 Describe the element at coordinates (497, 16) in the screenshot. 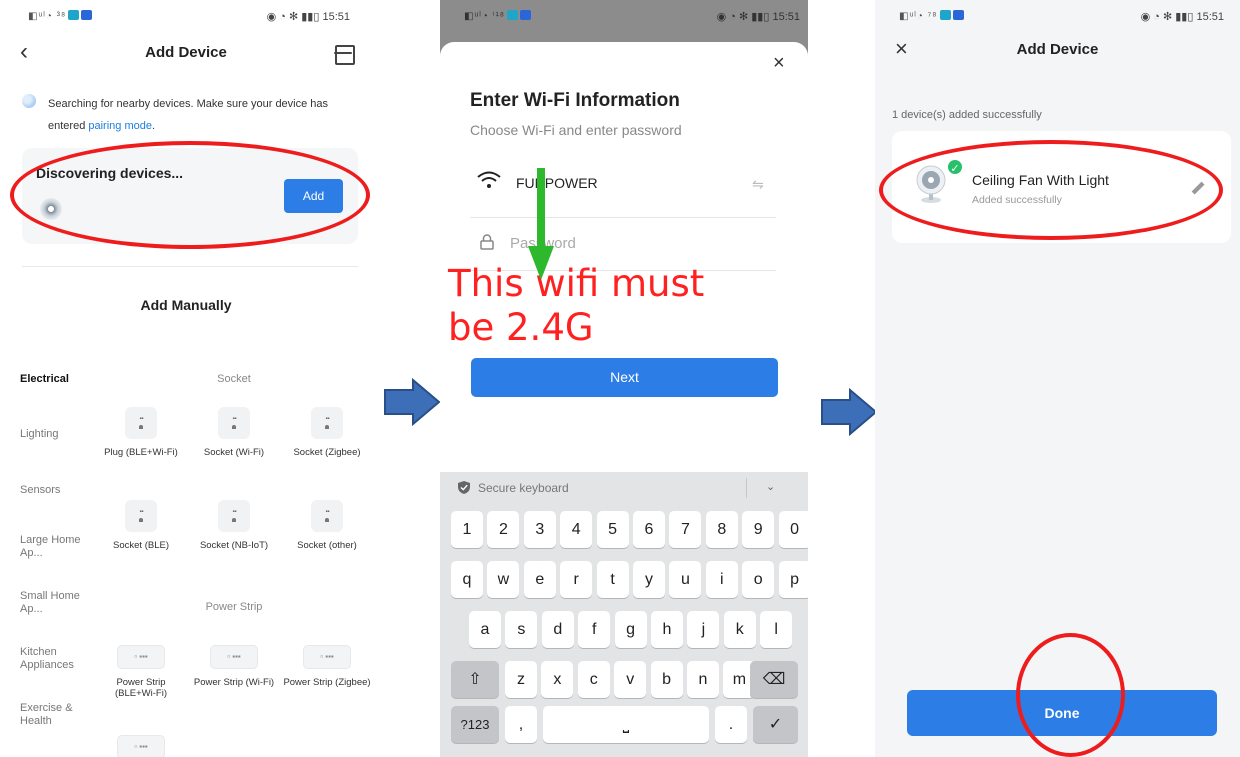

I see `status-left: ◧ᵘˡ◔ ⁱ¹⁸` at that location.